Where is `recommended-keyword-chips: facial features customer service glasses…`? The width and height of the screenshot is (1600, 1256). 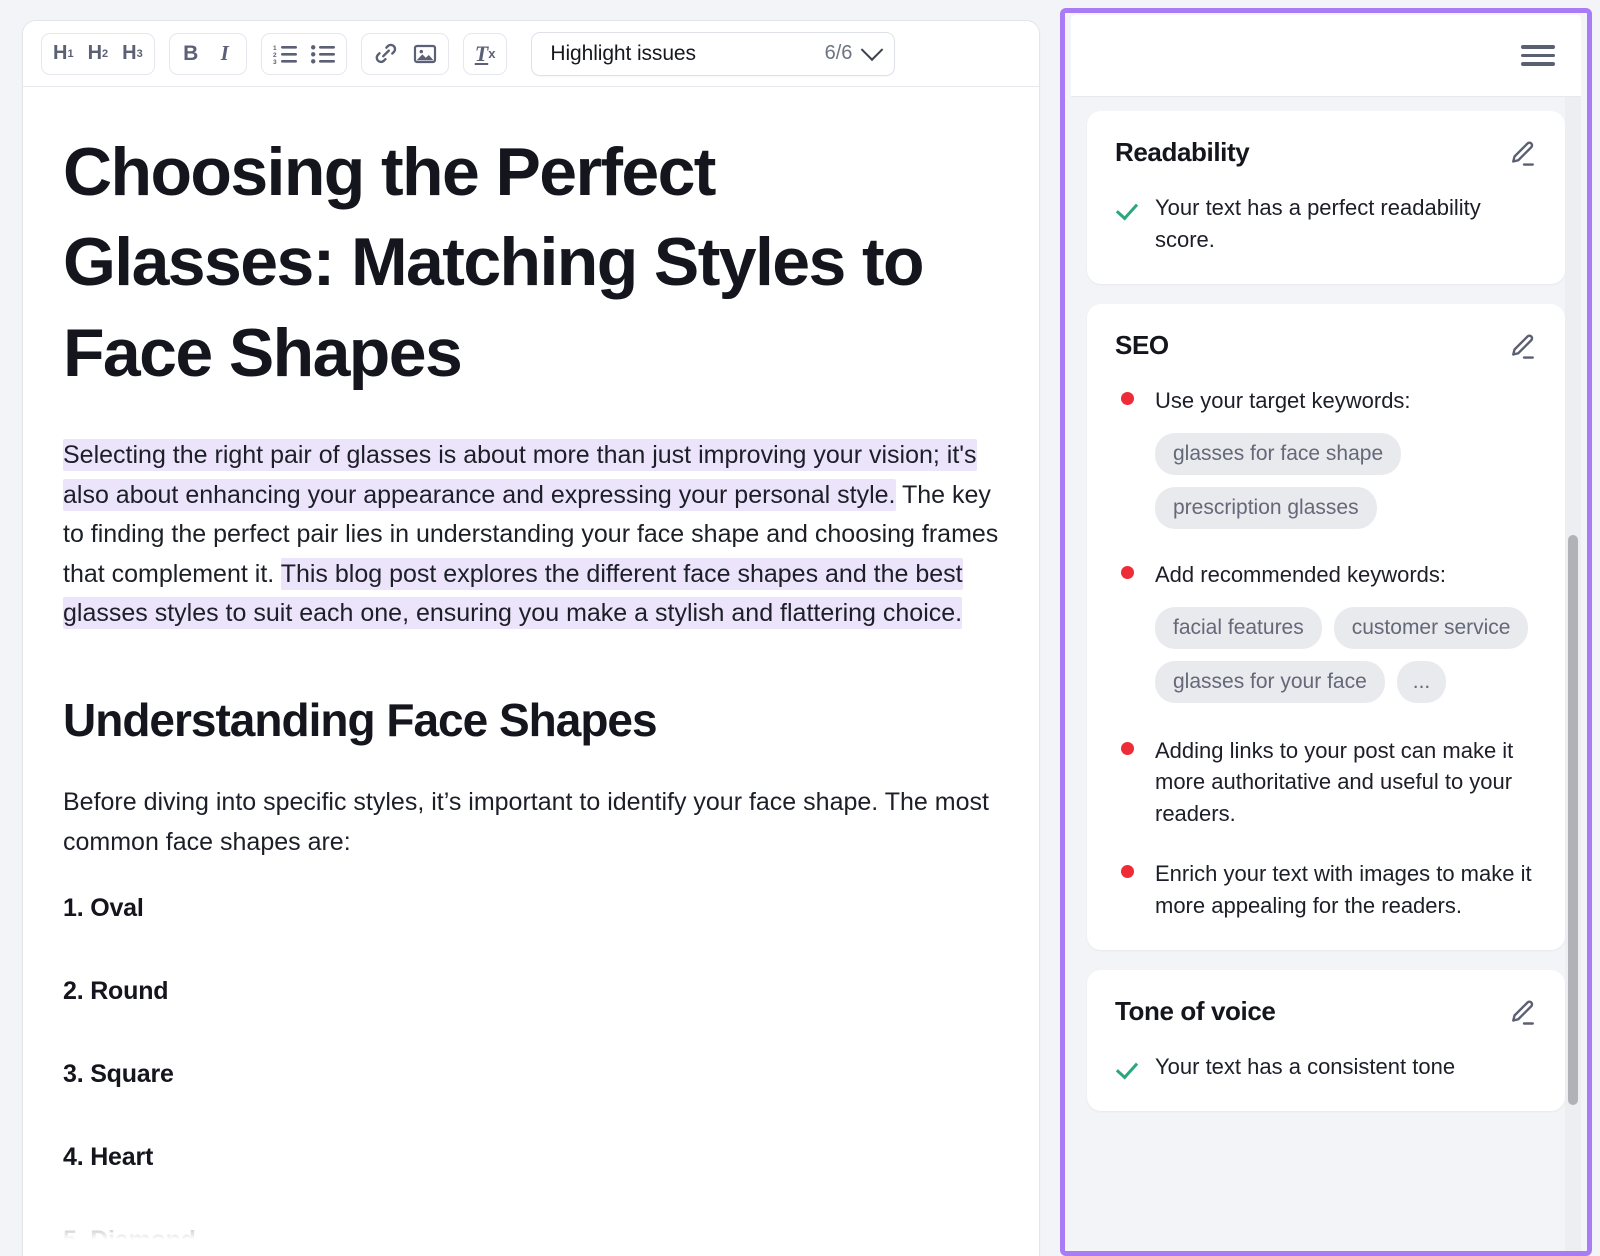
recommended-keyword-chips: facial features customer service glasses… is located at coordinates (1346, 654).